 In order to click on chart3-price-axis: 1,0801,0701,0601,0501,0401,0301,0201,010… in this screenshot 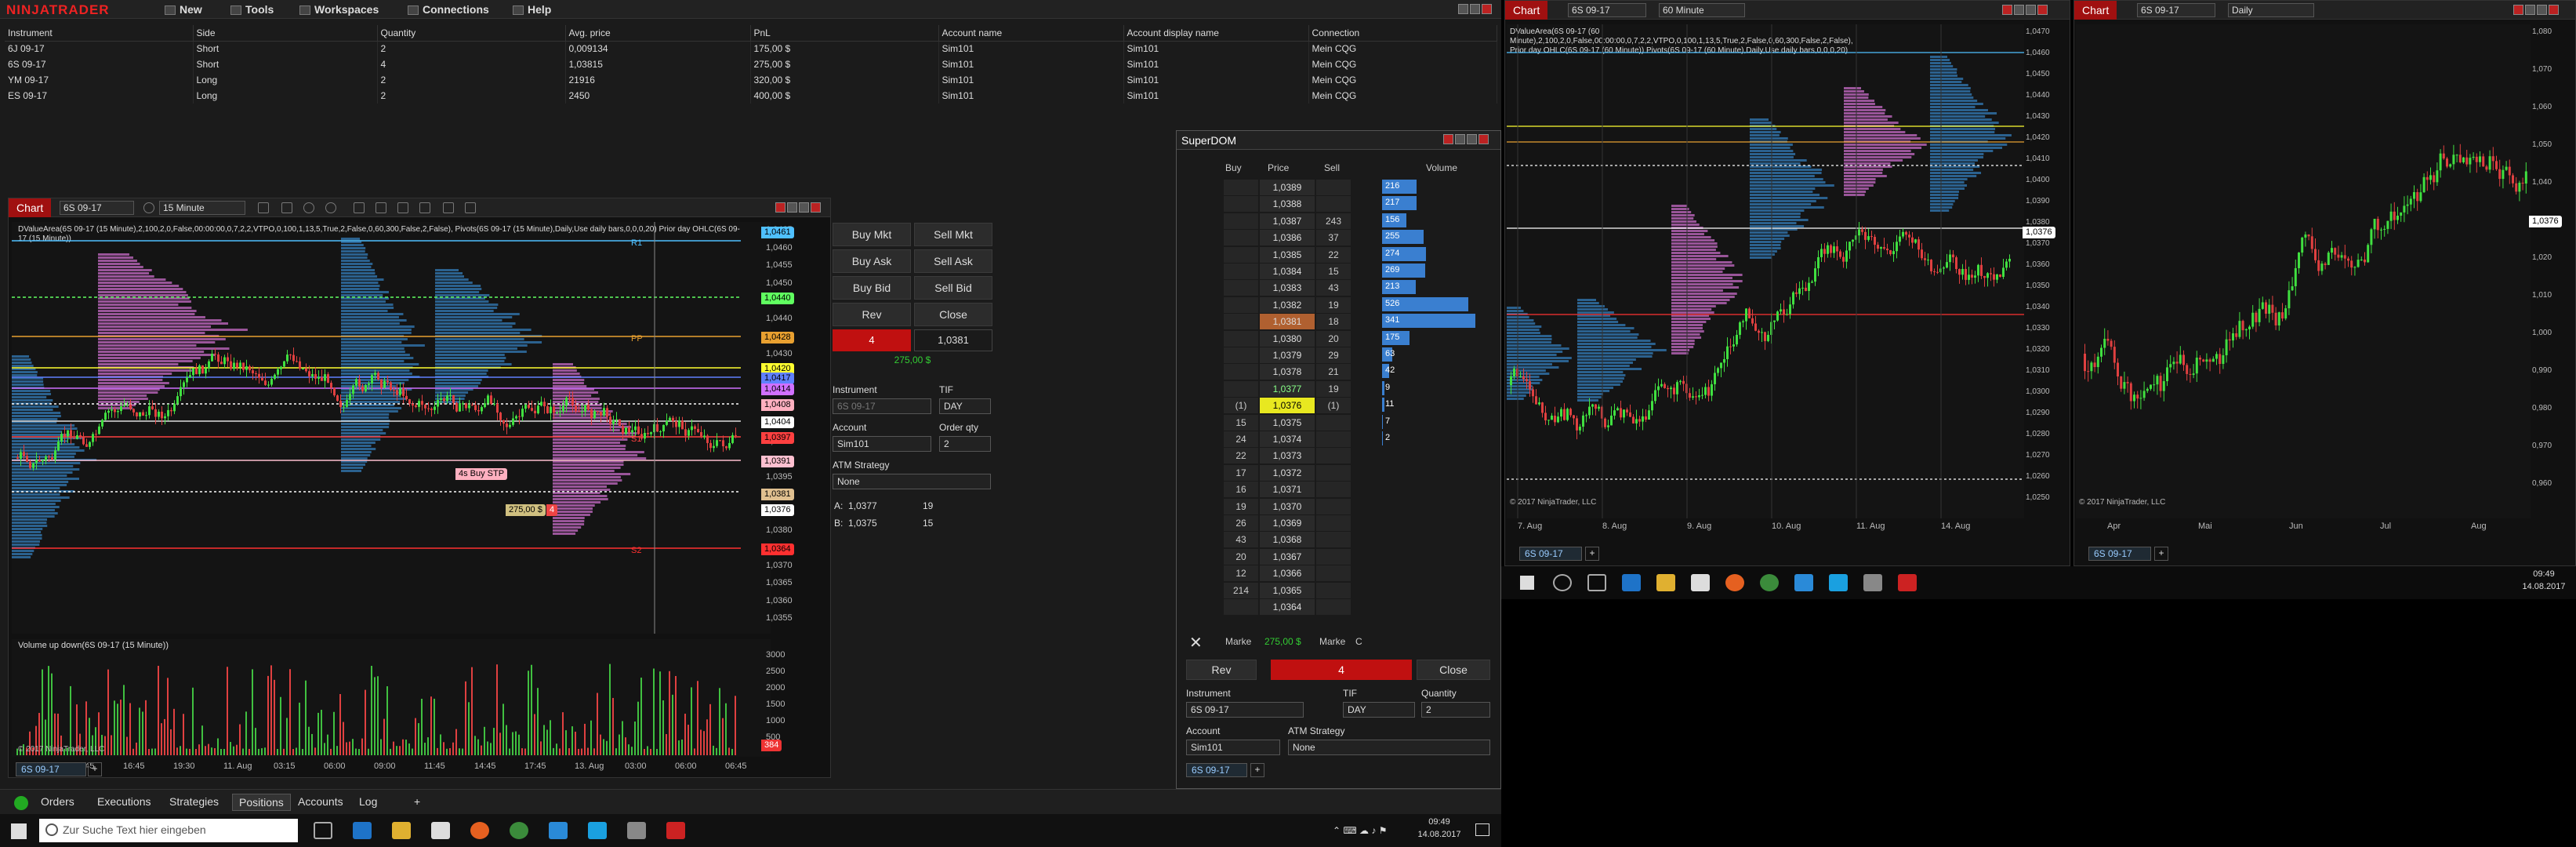, I will do `click(2552, 271)`.